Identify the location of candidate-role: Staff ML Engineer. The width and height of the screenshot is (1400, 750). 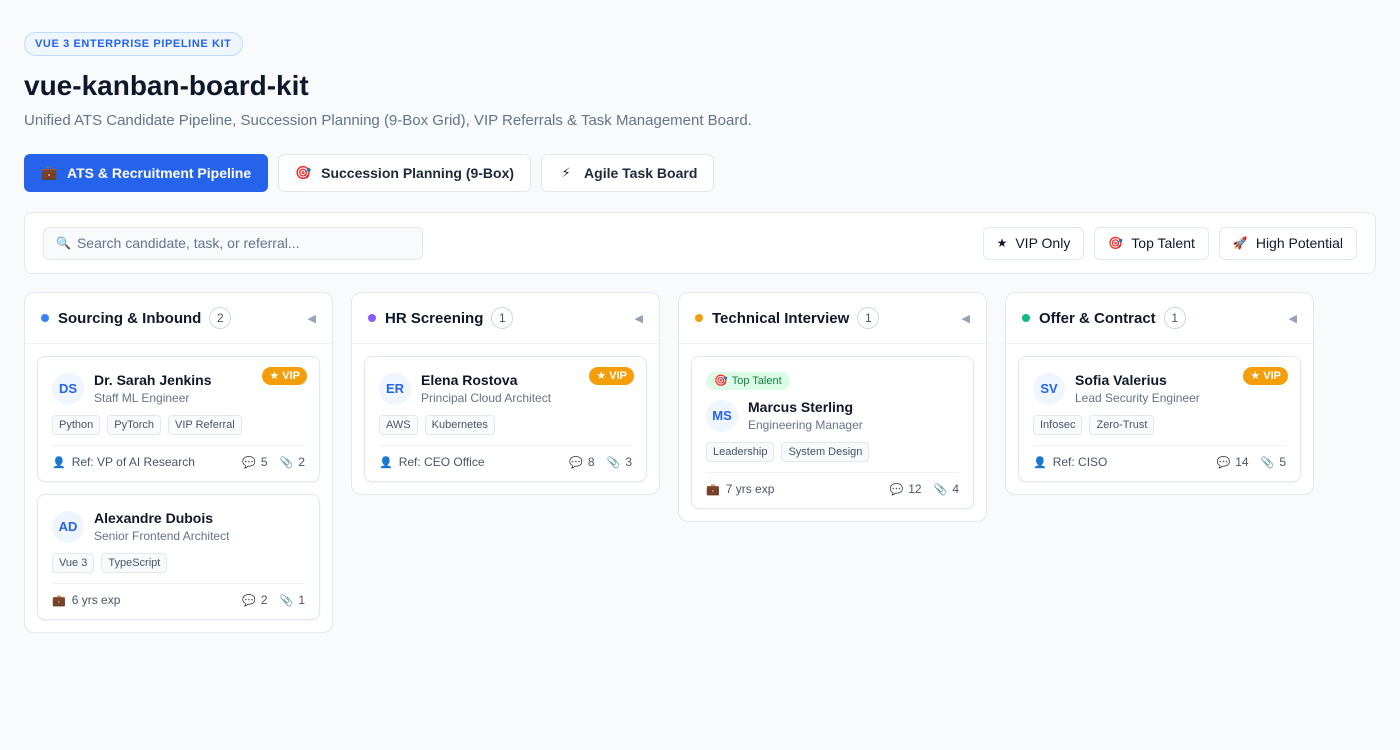
(142, 398).